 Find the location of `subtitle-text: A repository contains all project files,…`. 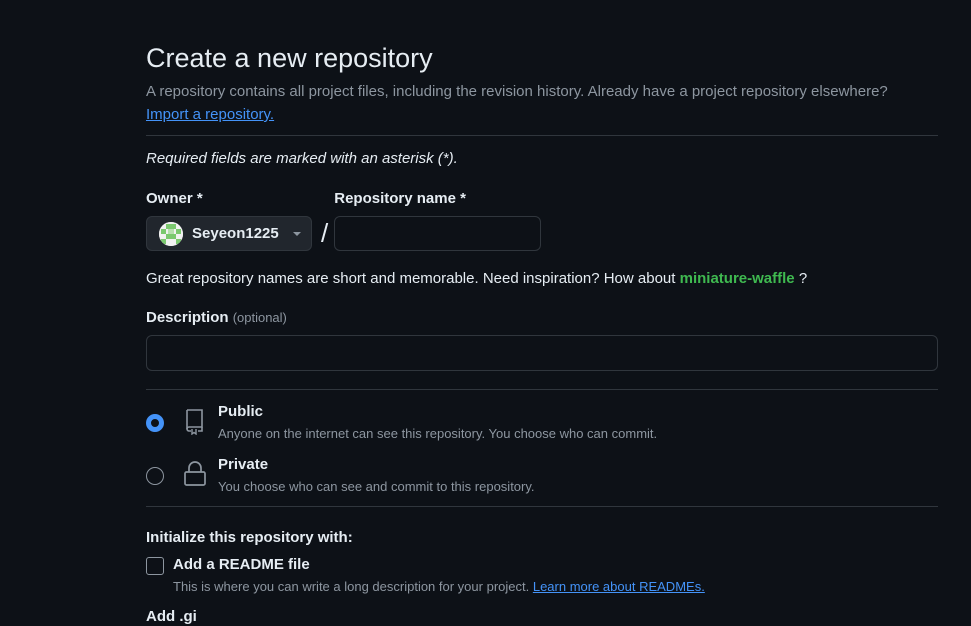

subtitle-text: A repository contains all project files,… is located at coordinates (517, 91).